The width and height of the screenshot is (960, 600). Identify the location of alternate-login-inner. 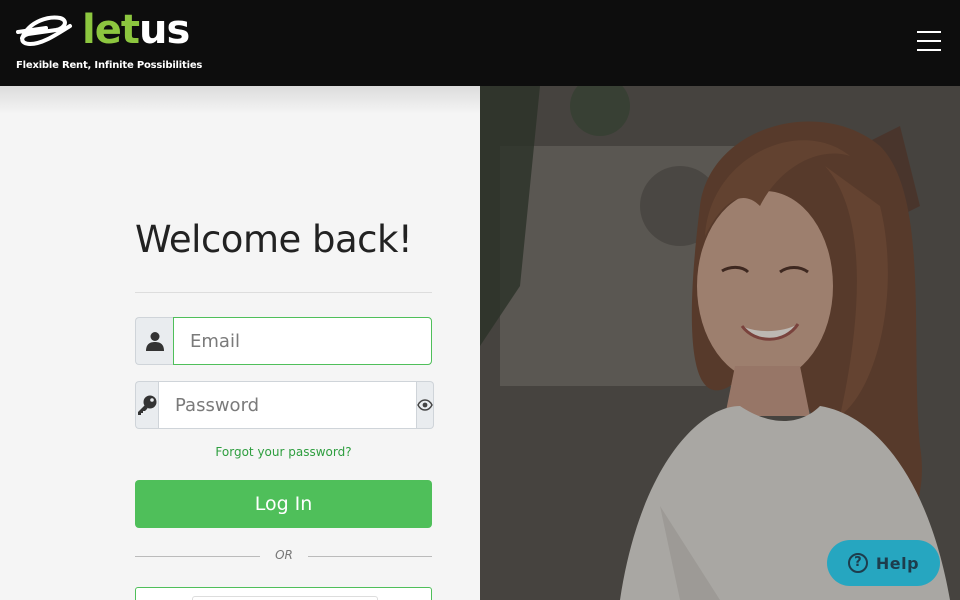
(285, 598).